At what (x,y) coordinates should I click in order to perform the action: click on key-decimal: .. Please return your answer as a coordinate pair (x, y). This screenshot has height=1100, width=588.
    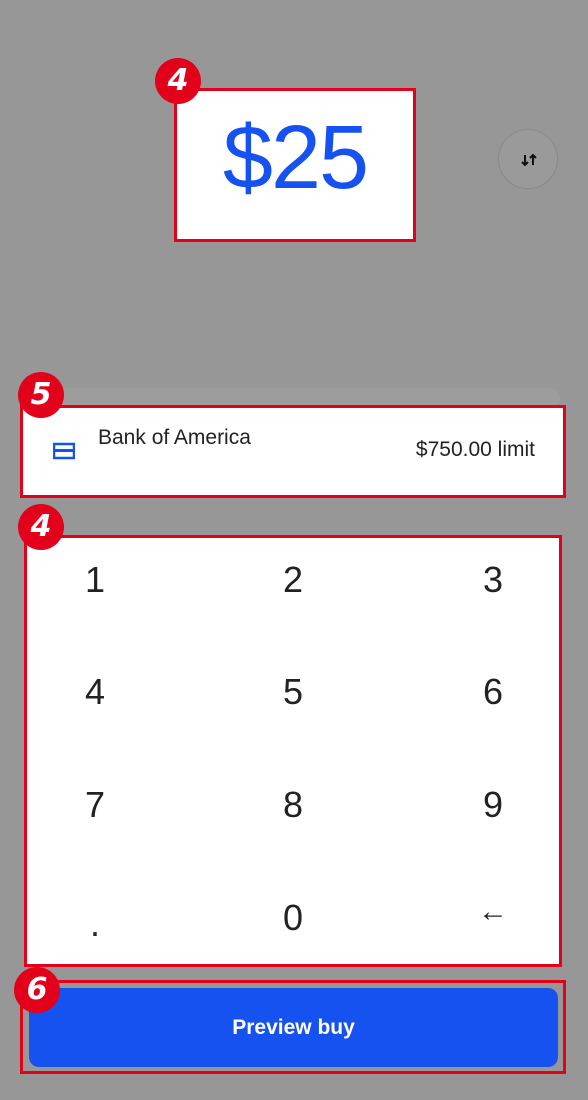
    Looking at the image, I should click on (95, 924).